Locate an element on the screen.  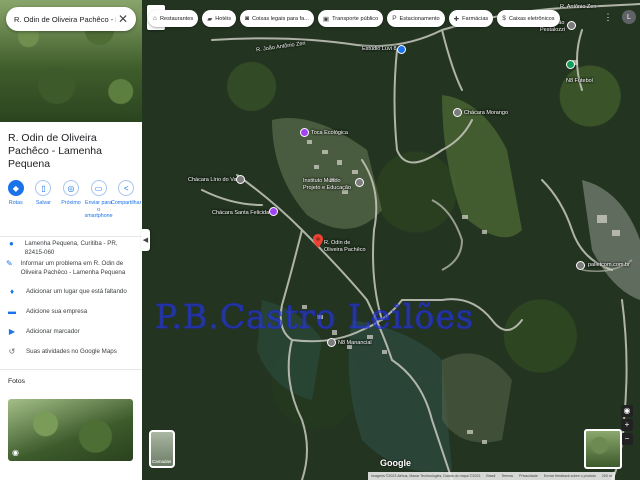
poi-label: Instituto Mundo Projeto e Educação is located at coordinates (327, 184).